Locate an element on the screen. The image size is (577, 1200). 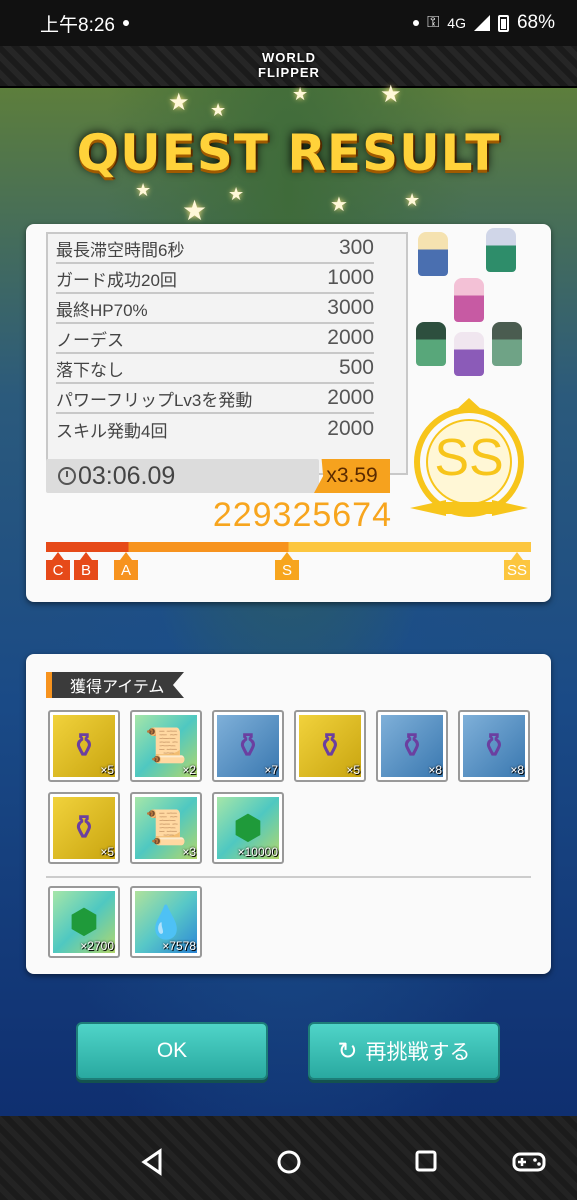
rank-badge: SS is located at coordinates (469, 461).